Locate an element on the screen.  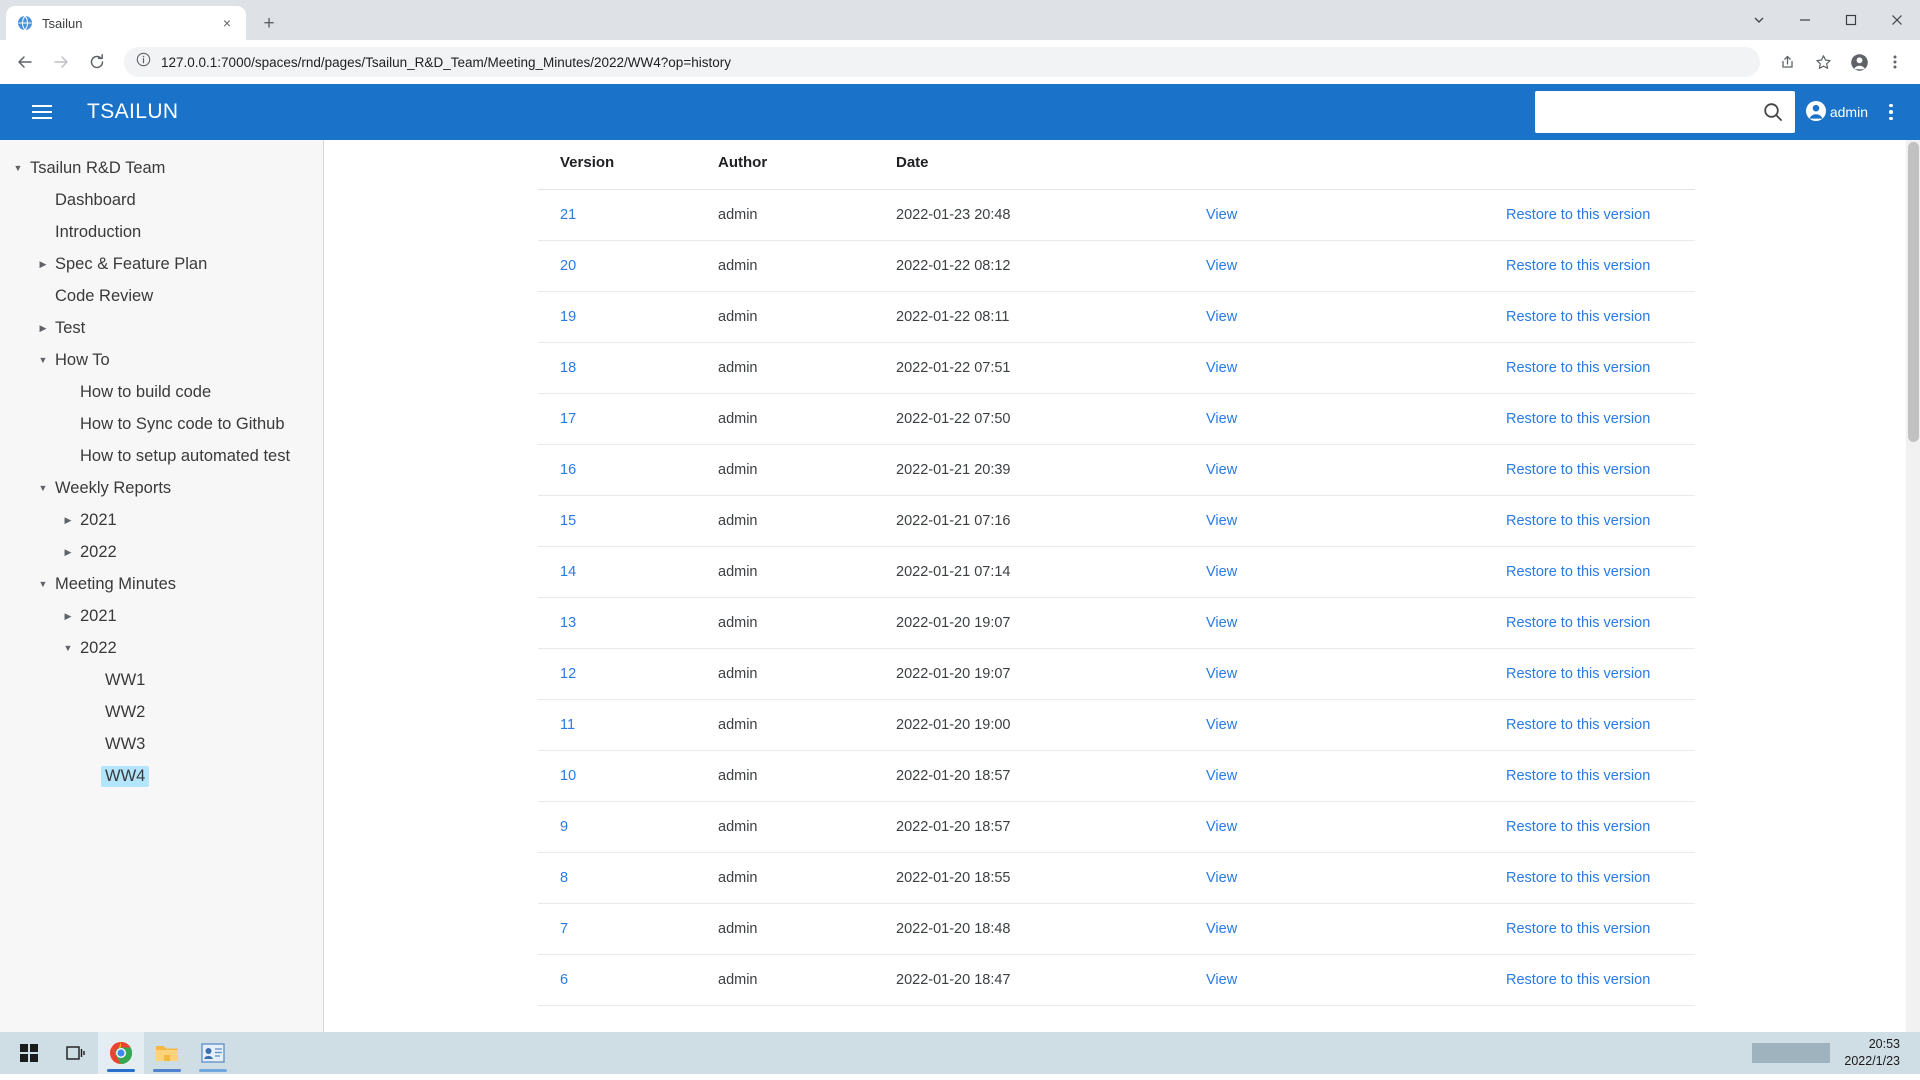
version-link: 20 is located at coordinates (568, 266).